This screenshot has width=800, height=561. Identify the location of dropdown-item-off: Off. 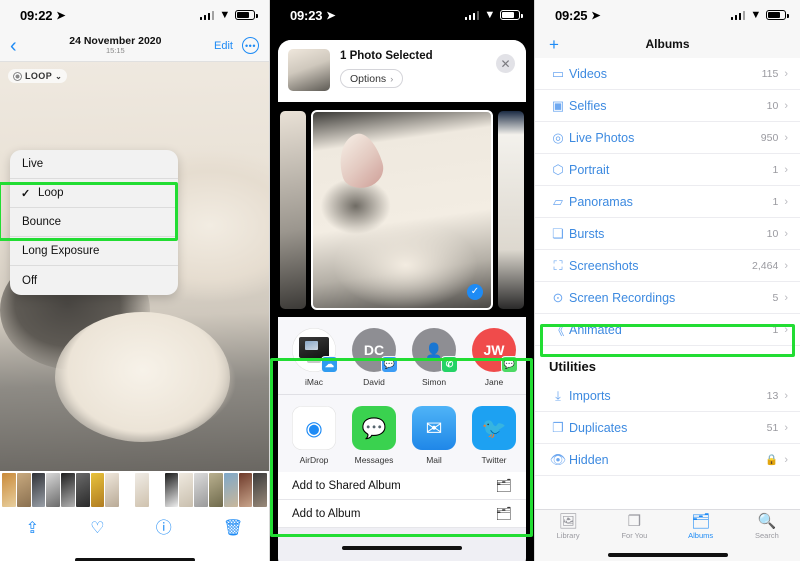
(94, 280).